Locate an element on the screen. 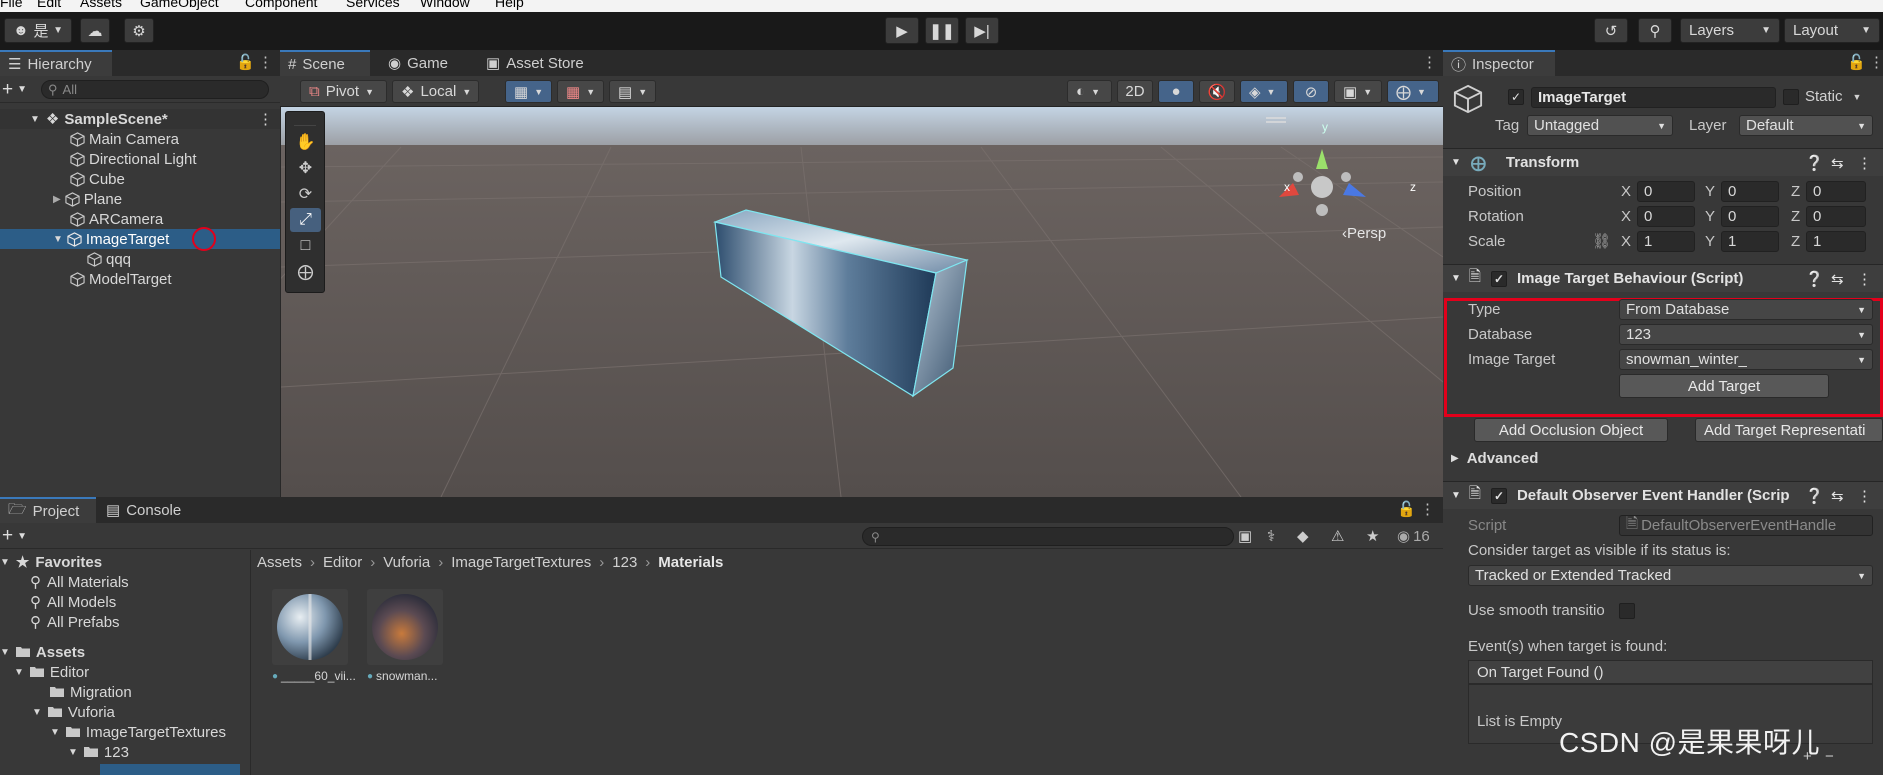  breadcrumb-assets: Assets is located at coordinates (279, 562).